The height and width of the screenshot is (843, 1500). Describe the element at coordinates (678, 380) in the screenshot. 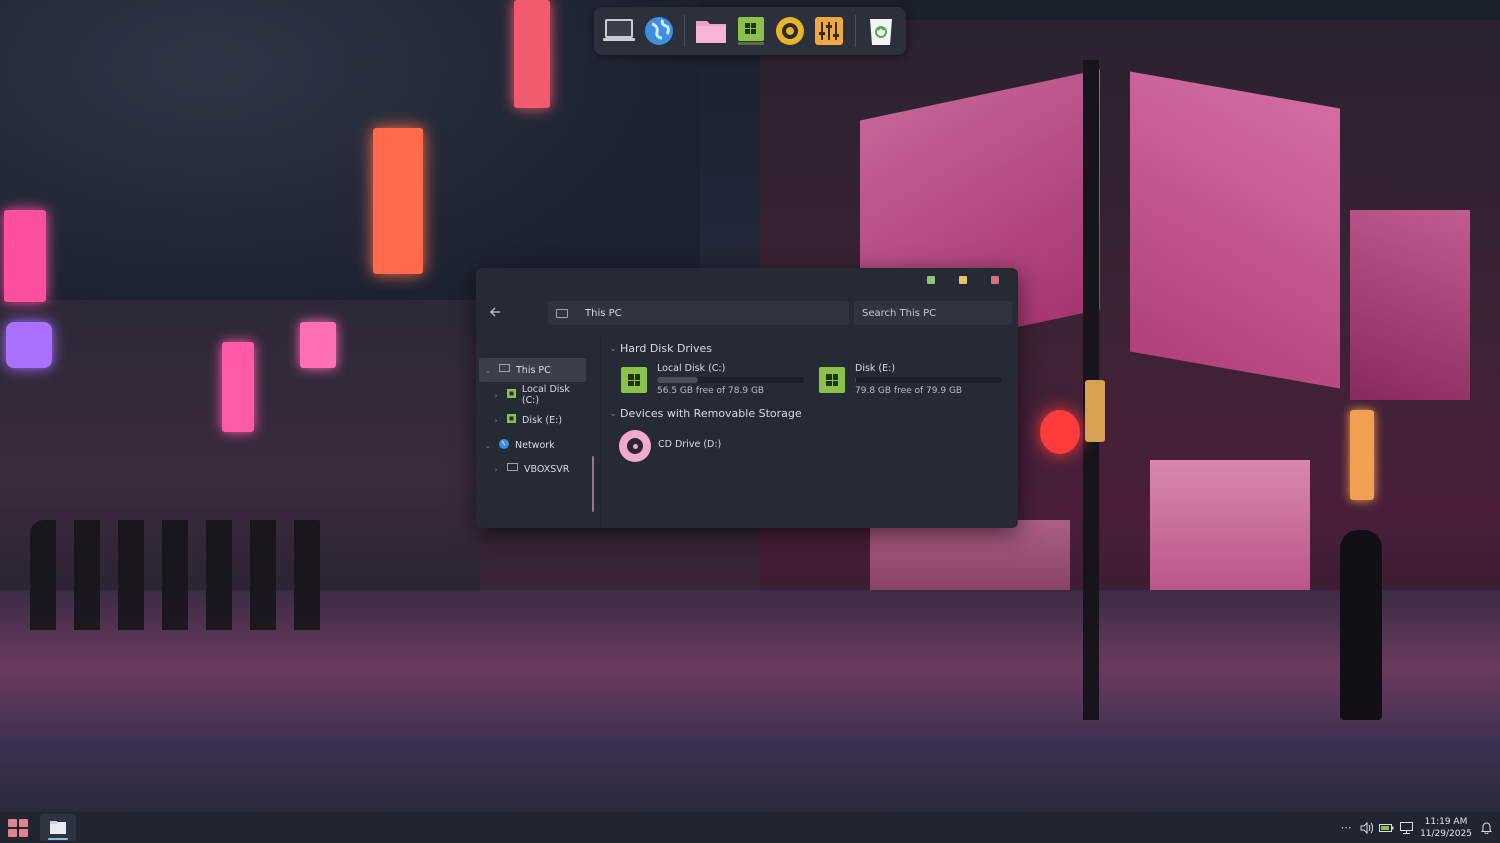

I see `drive-usage-fill` at that location.